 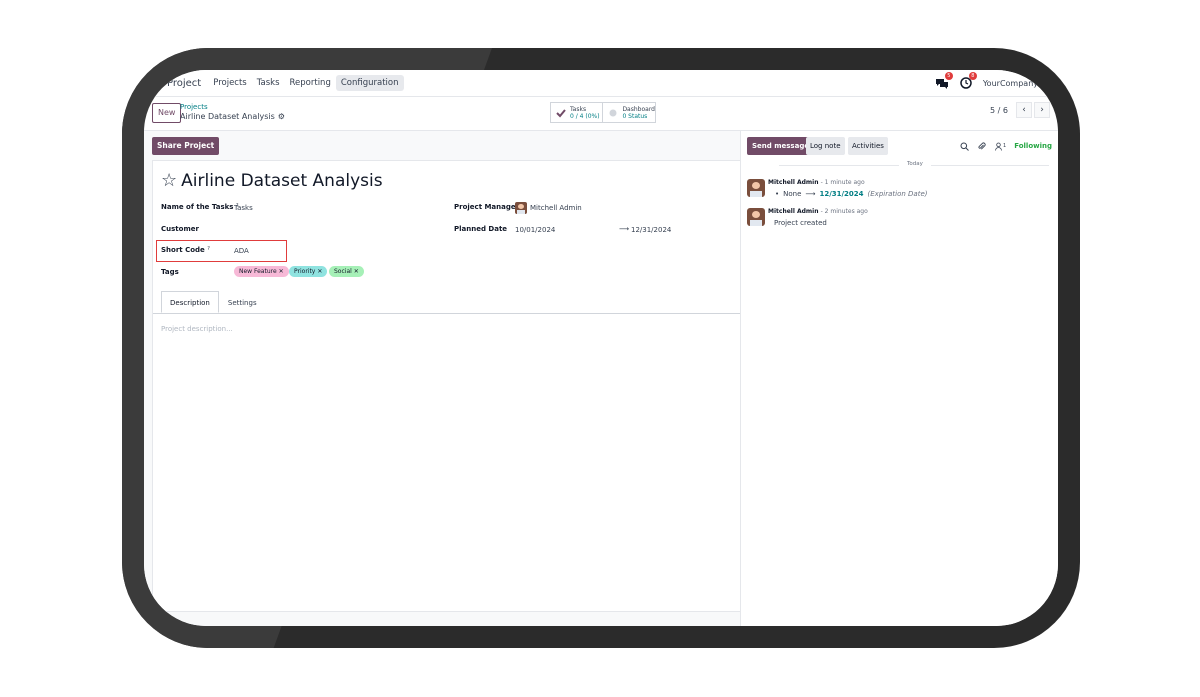 What do you see at coordinates (981, 146) in the screenshot?
I see `paperclip-icon` at bounding box center [981, 146].